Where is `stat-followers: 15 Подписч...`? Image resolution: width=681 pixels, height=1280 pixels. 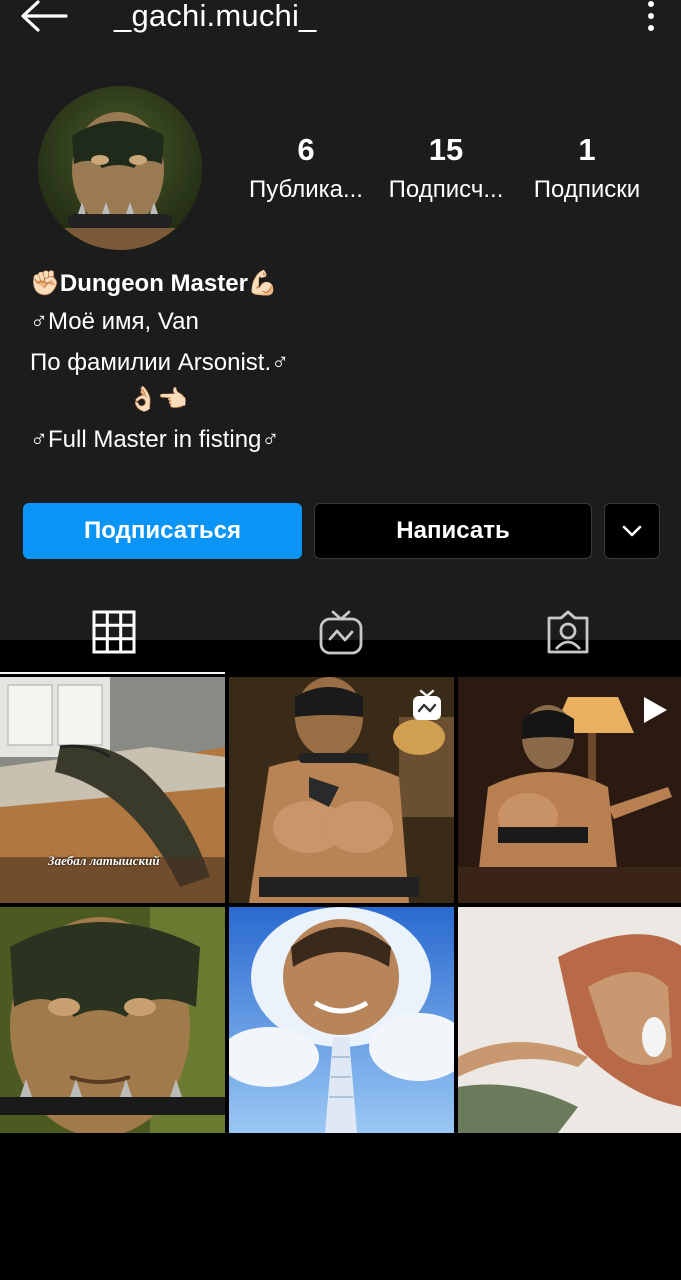 stat-followers: 15 Подписч... is located at coordinates (446, 168).